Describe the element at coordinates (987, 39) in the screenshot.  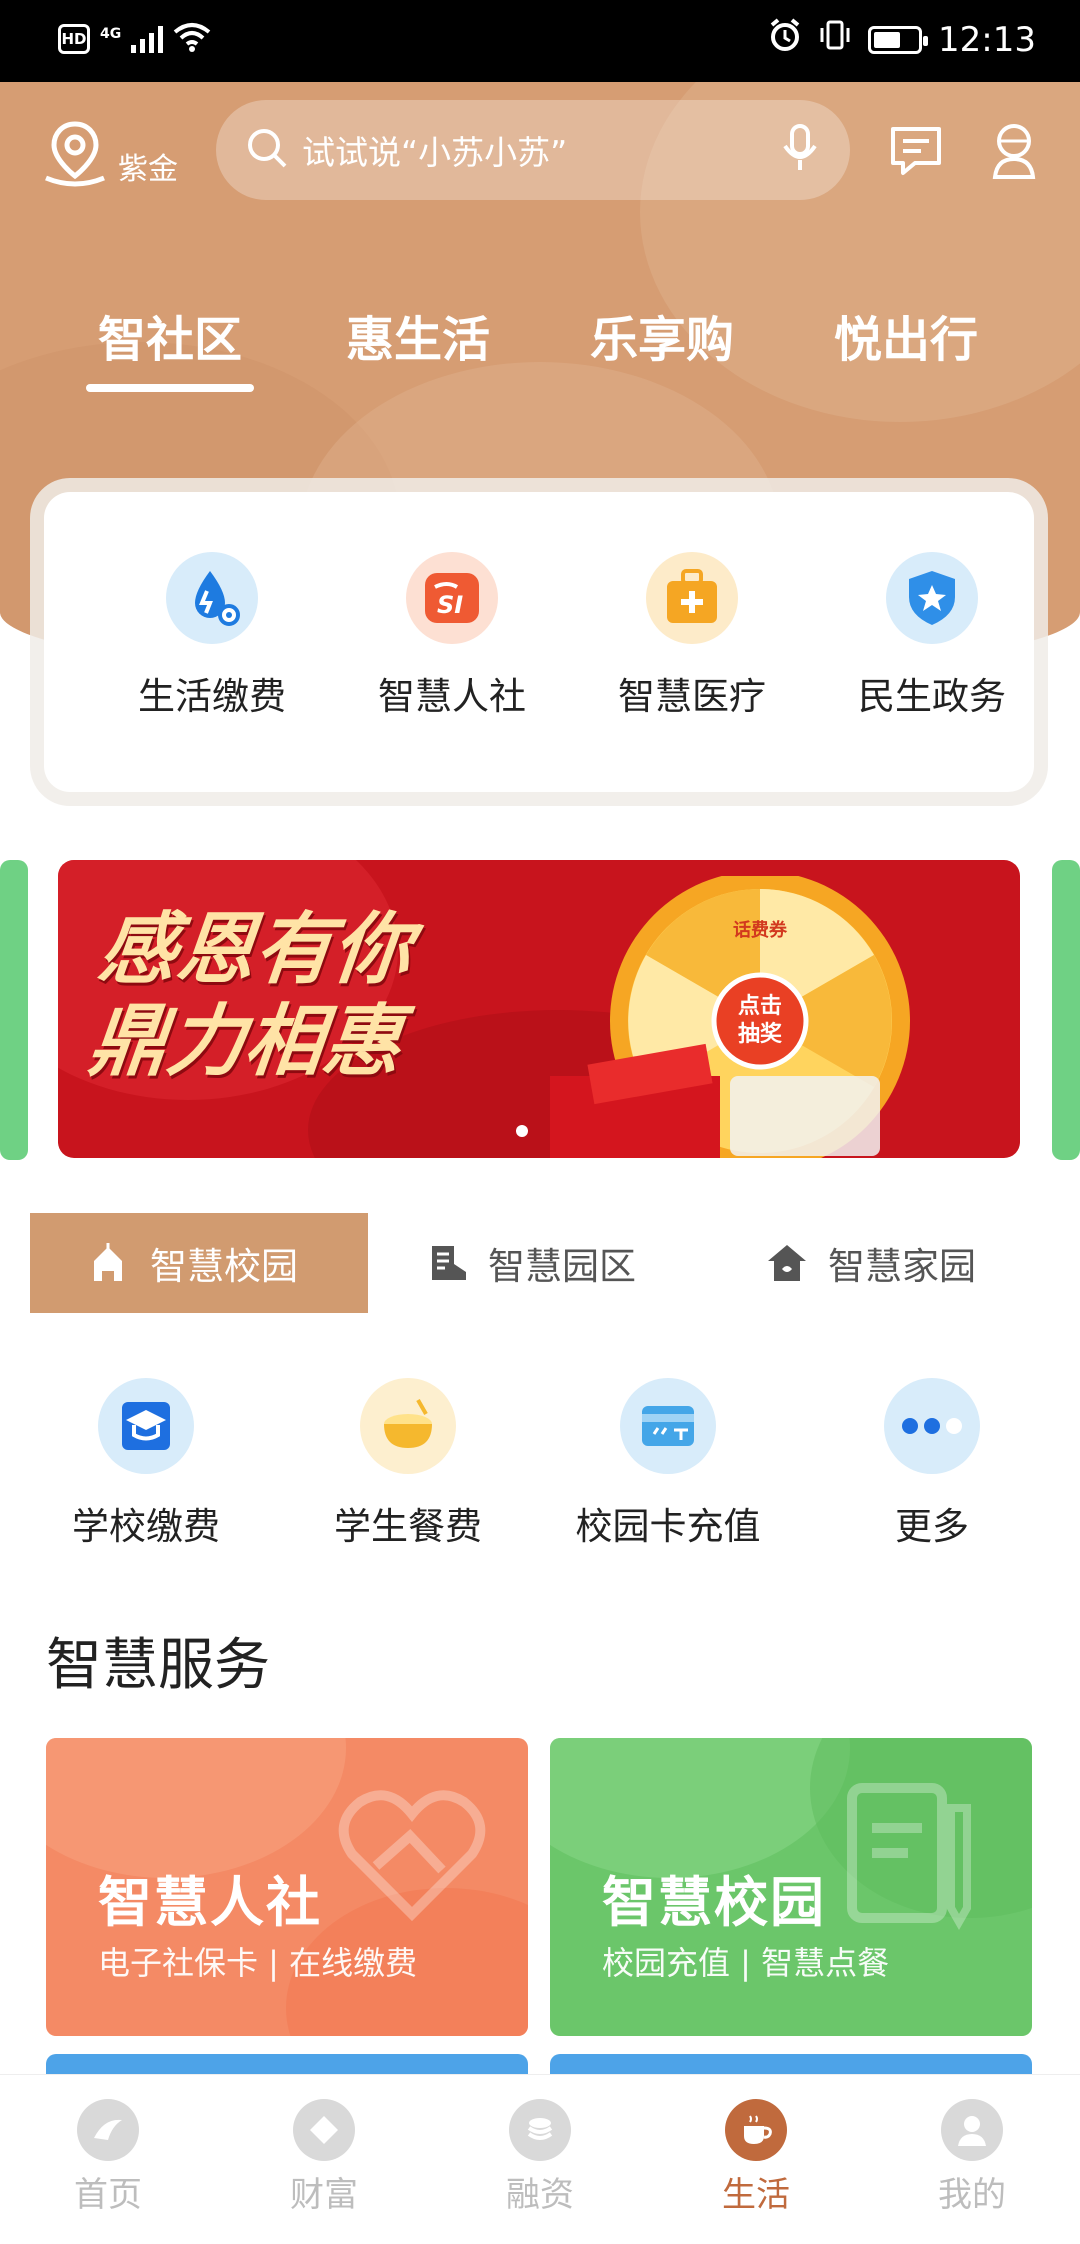
I see `clock-time: 12:13` at that location.